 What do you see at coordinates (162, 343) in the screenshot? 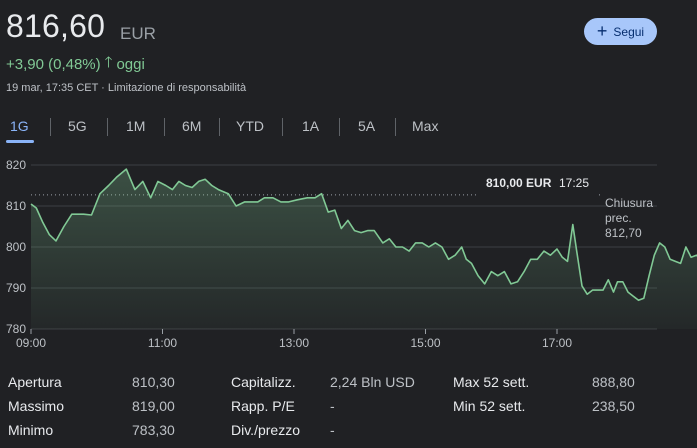
I see `x-tick-label: 11:00` at bounding box center [162, 343].